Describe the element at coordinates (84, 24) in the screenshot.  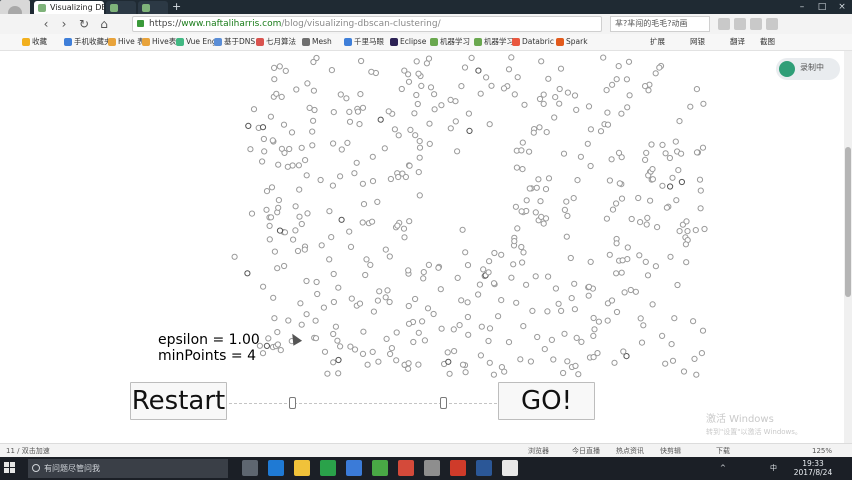
I see `reload-button: ↻` at that location.